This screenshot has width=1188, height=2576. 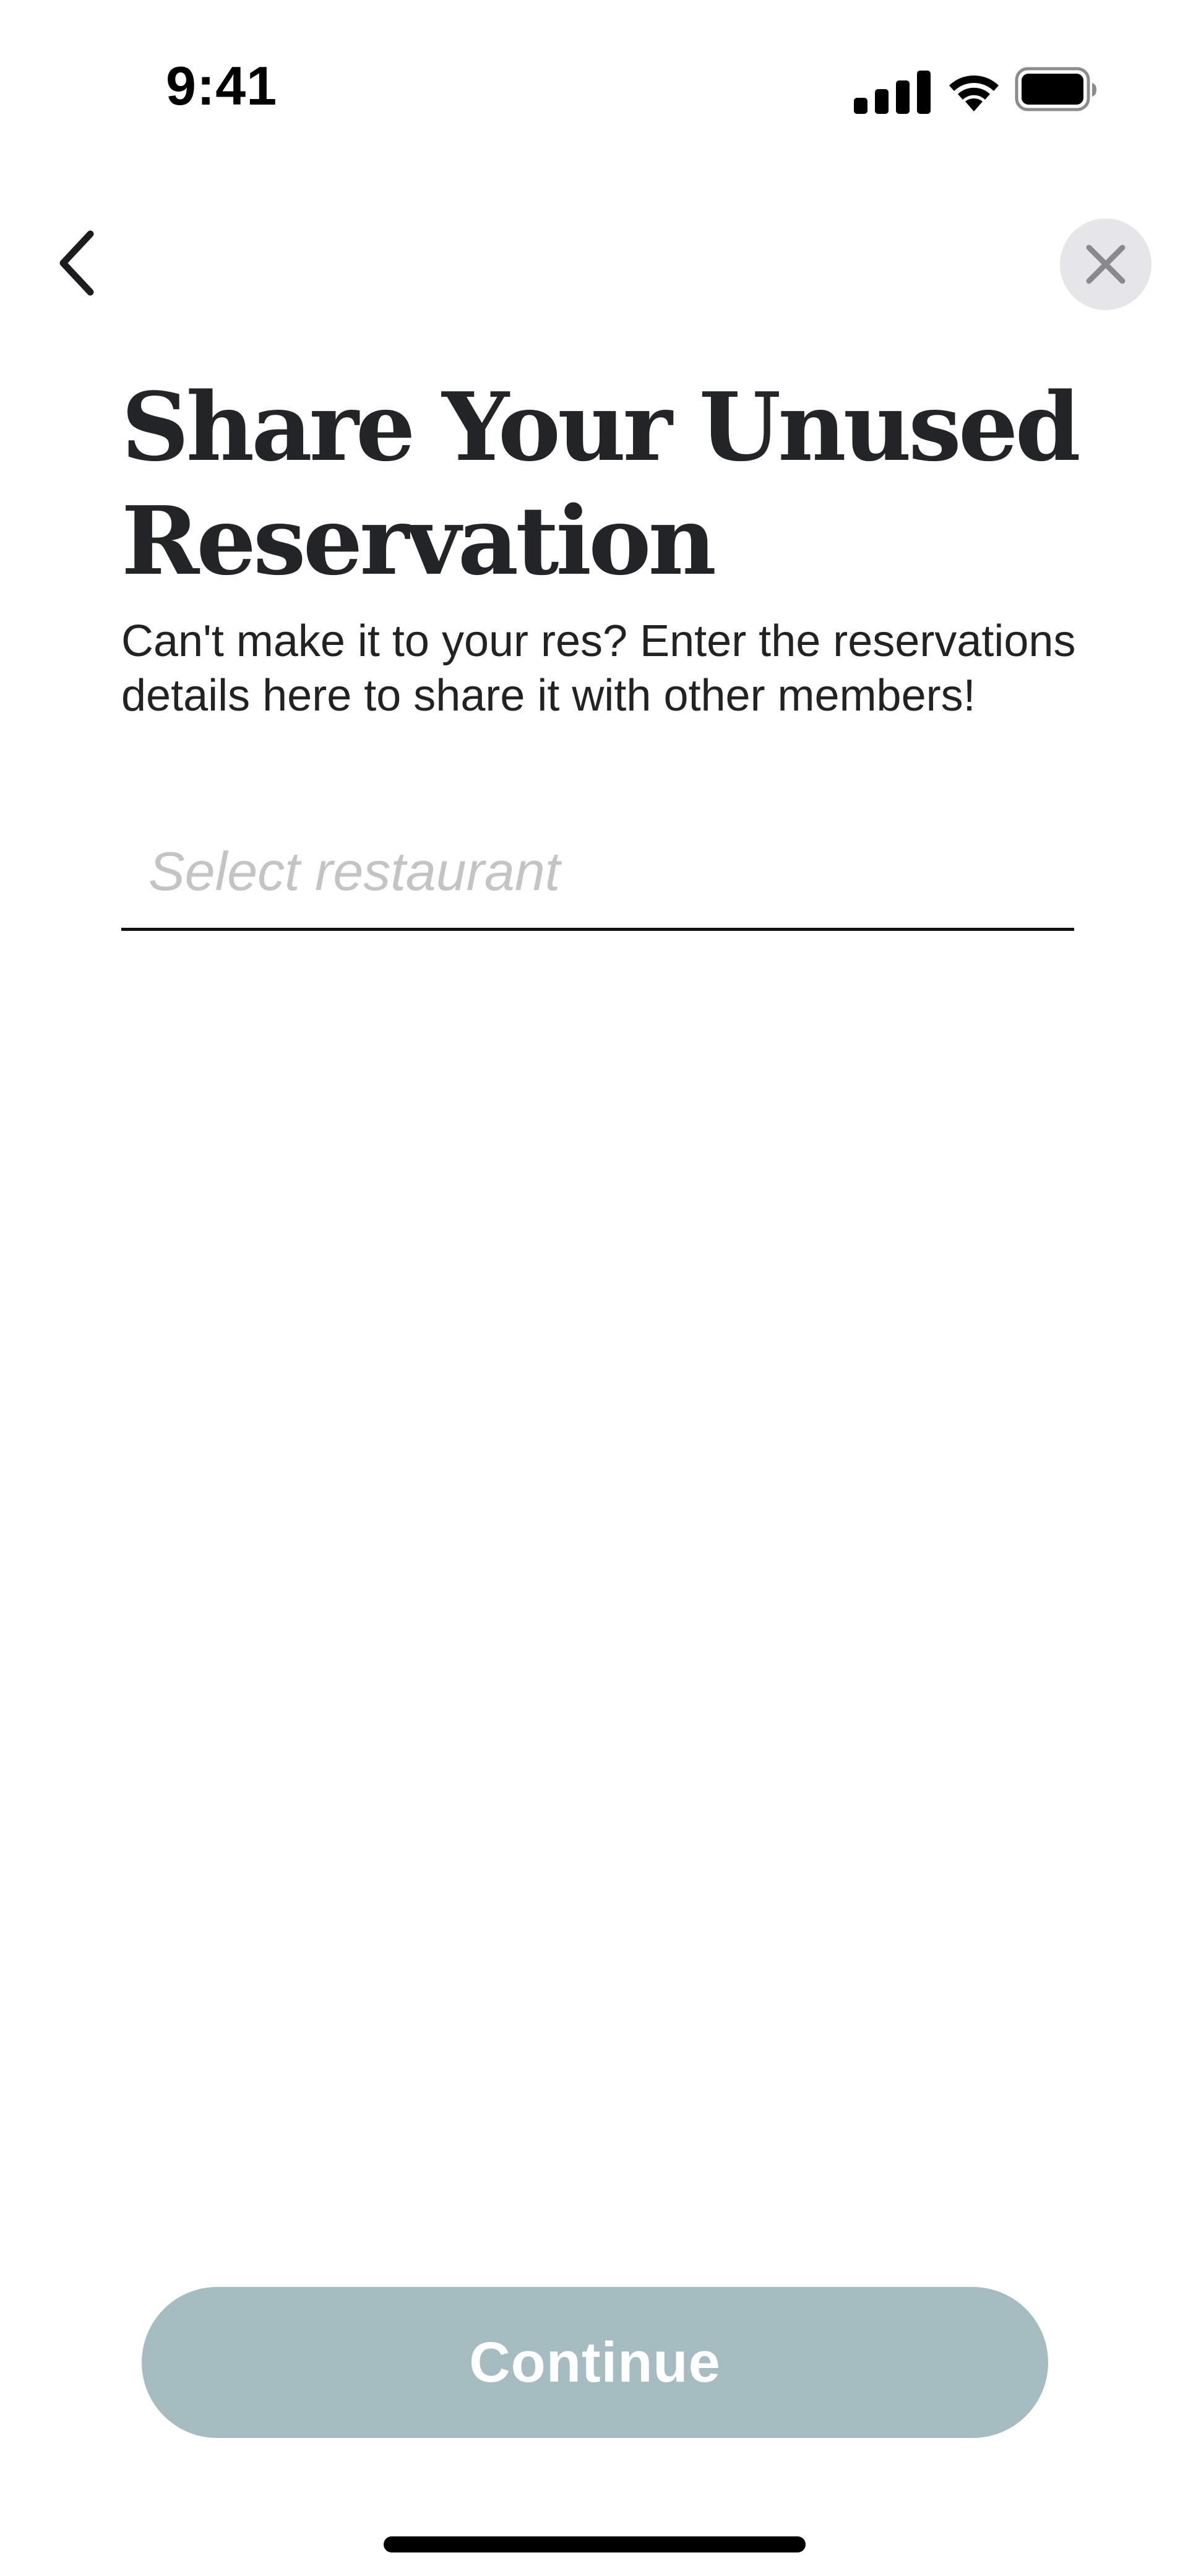 What do you see at coordinates (600, 871) in the screenshot?
I see `restaurant-select-input` at bounding box center [600, 871].